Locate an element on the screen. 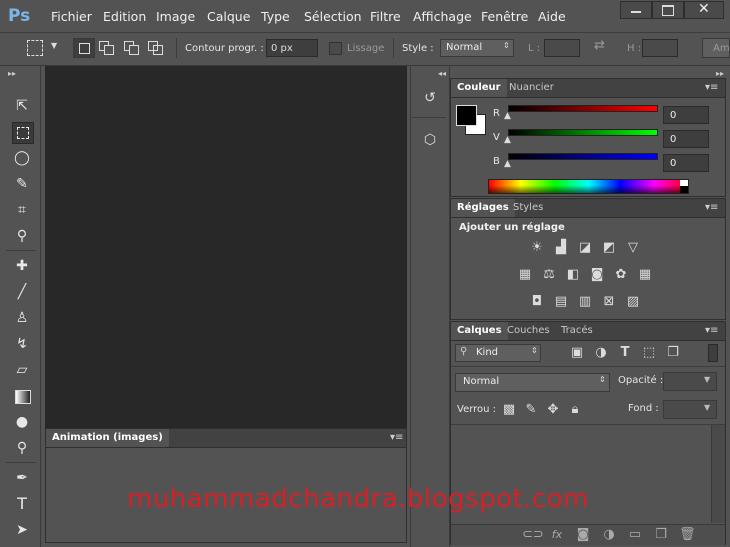 This screenshot has width=730, height=547. history-brush-tool-icon: ↯ is located at coordinates (22, 344).